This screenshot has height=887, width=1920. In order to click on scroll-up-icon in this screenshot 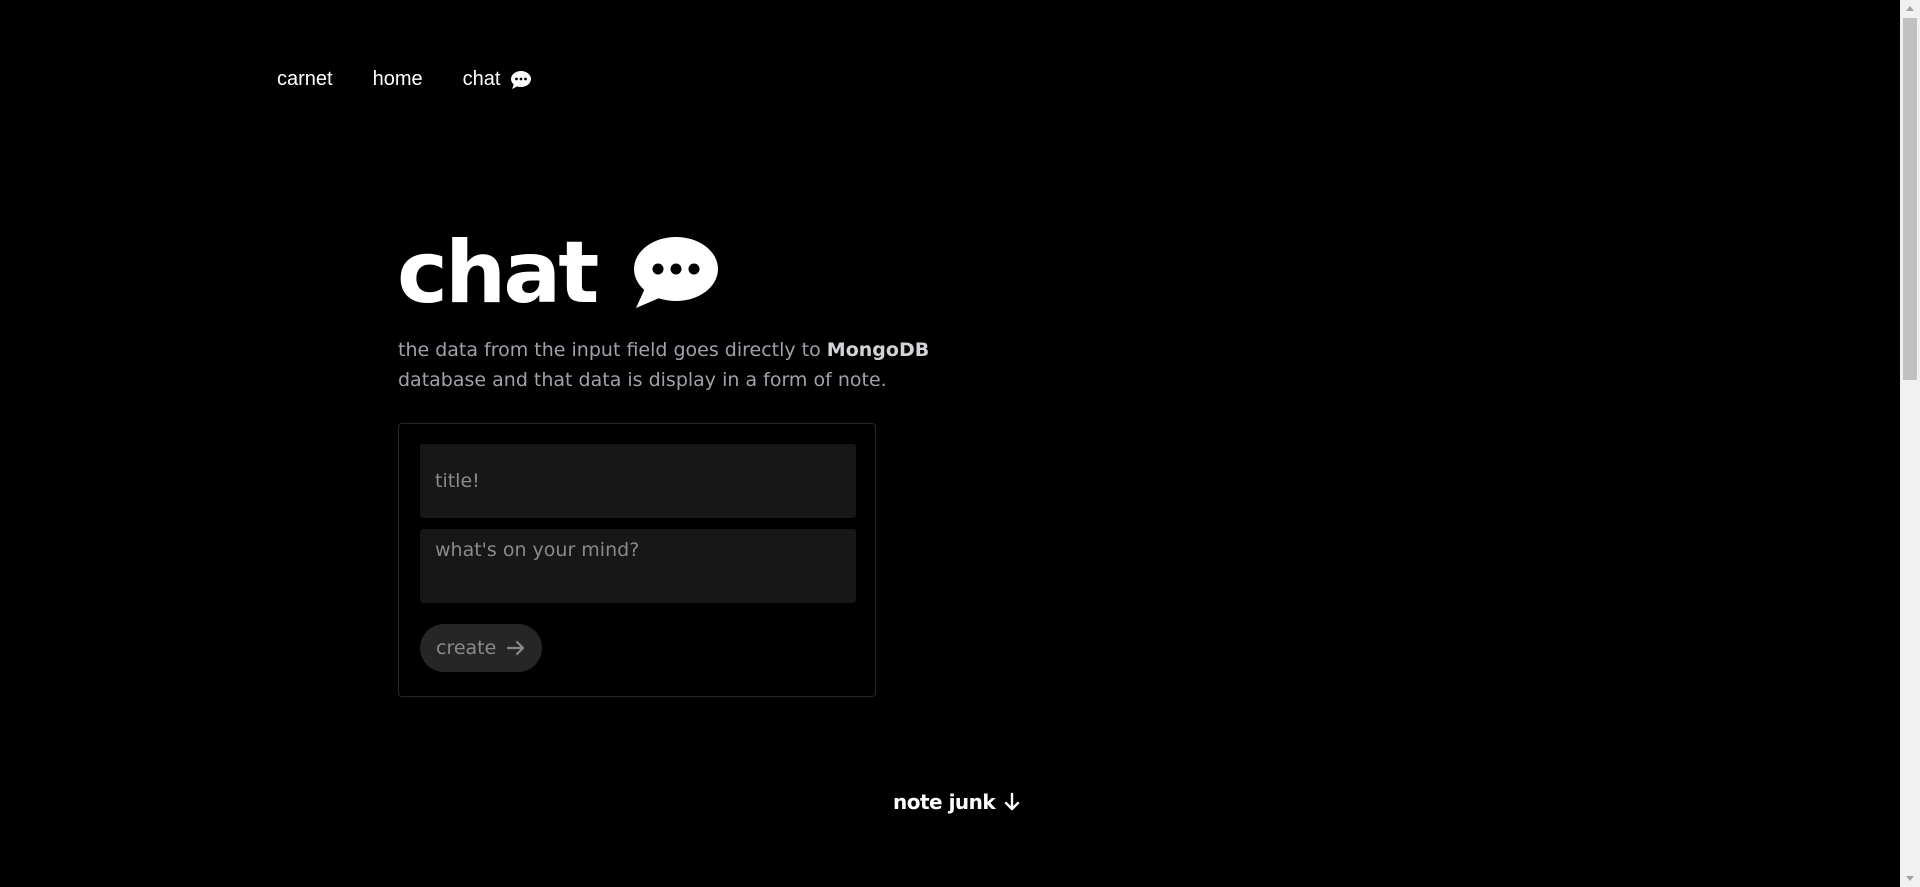, I will do `click(1910, 8)`.